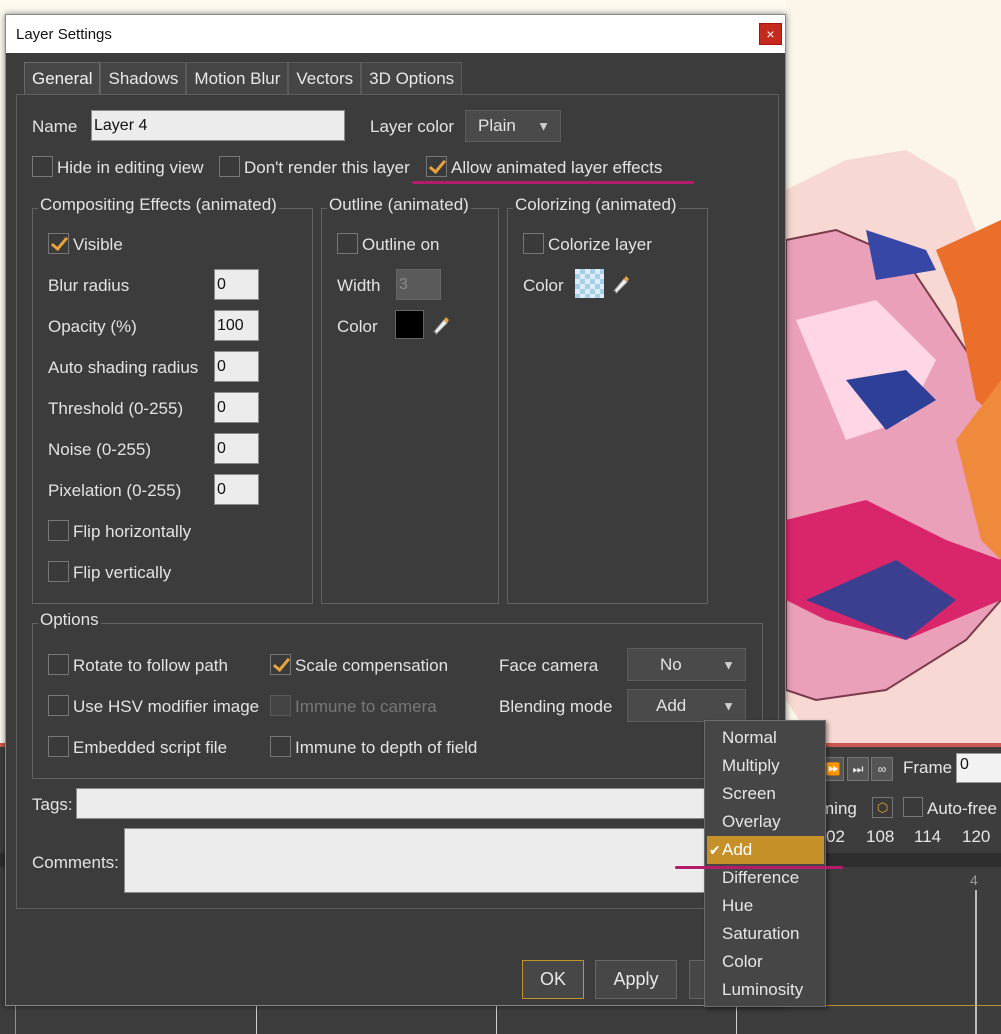  I want to click on ruler-tick: 02, so click(835, 836).